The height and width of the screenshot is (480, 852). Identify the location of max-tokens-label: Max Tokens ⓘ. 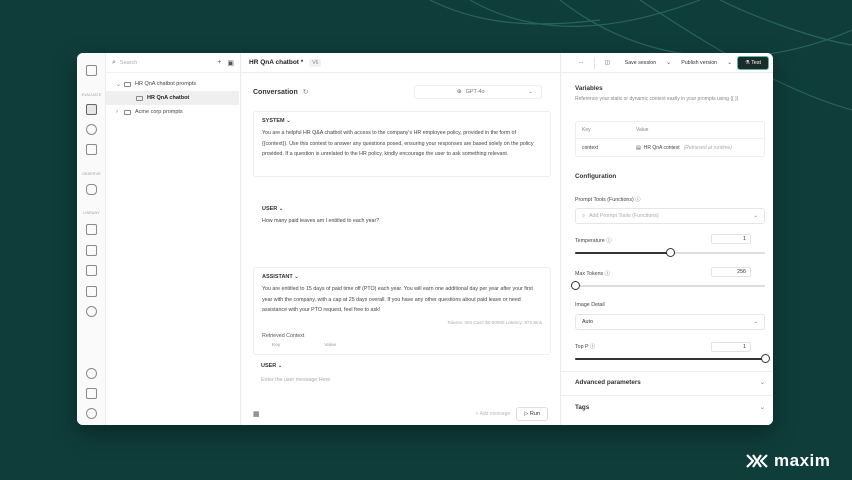
(592, 274).